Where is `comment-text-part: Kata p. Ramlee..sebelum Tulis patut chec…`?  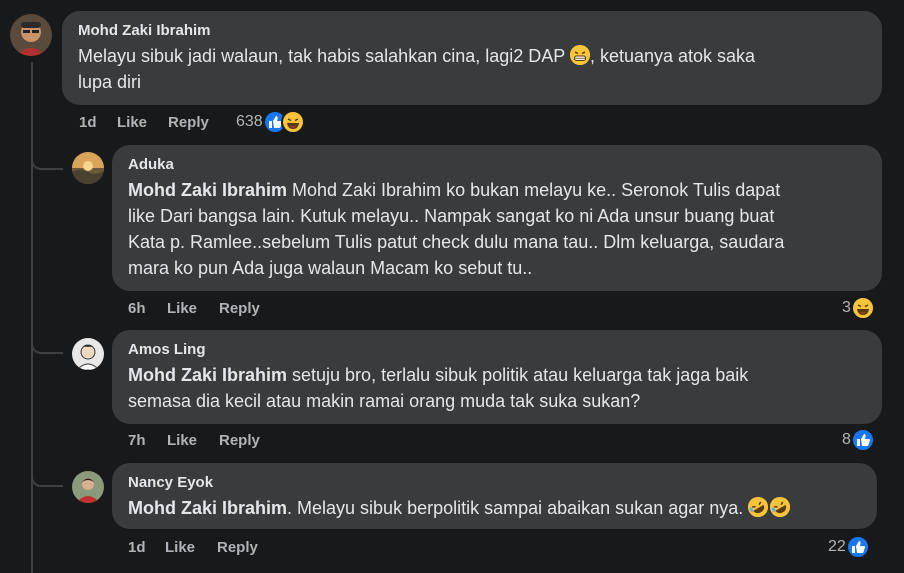 comment-text-part: Kata p. Ramlee..sebelum Tulis patut chec… is located at coordinates (456, 242).